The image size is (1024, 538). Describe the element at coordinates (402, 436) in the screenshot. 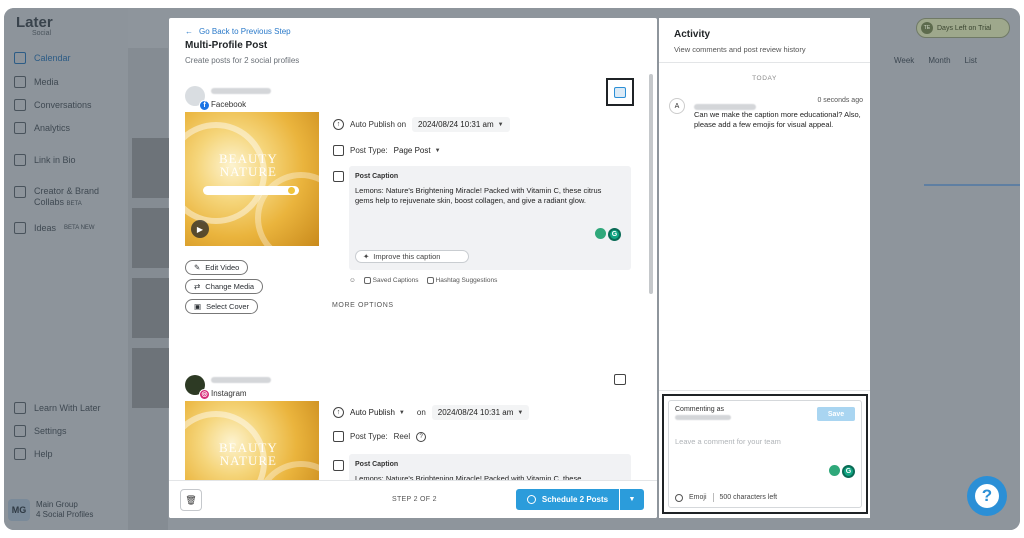

I see `post-type-value: Reel` at that location.